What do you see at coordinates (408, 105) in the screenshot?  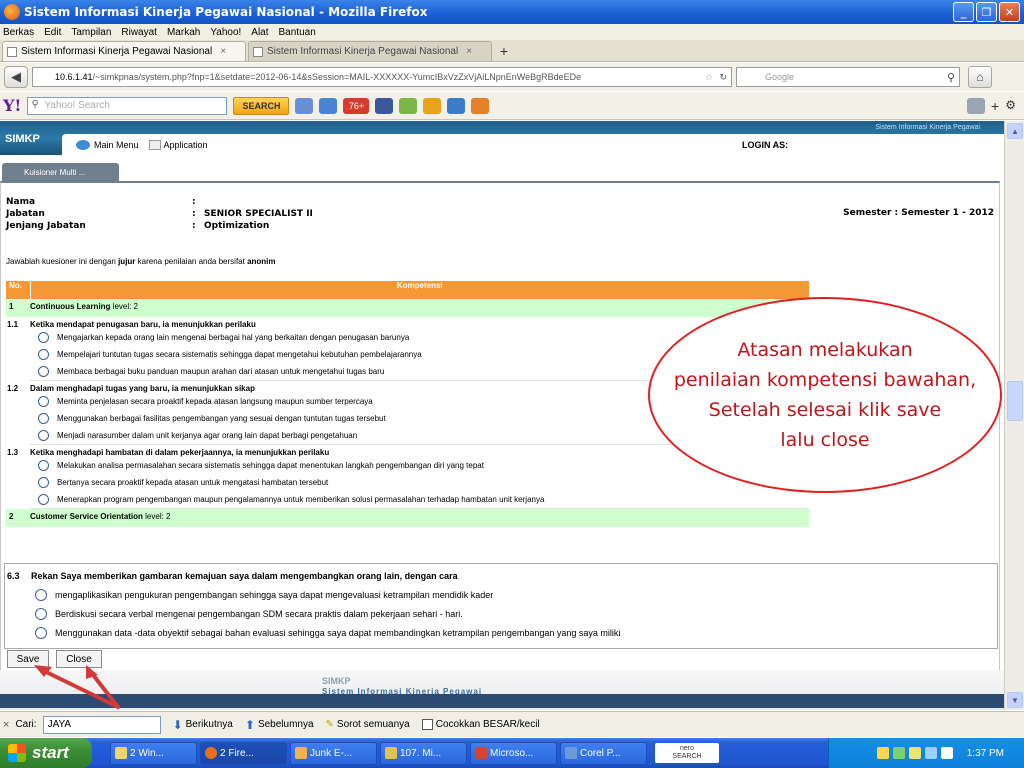 I see `games-icon` at bounding box center [408, 105].